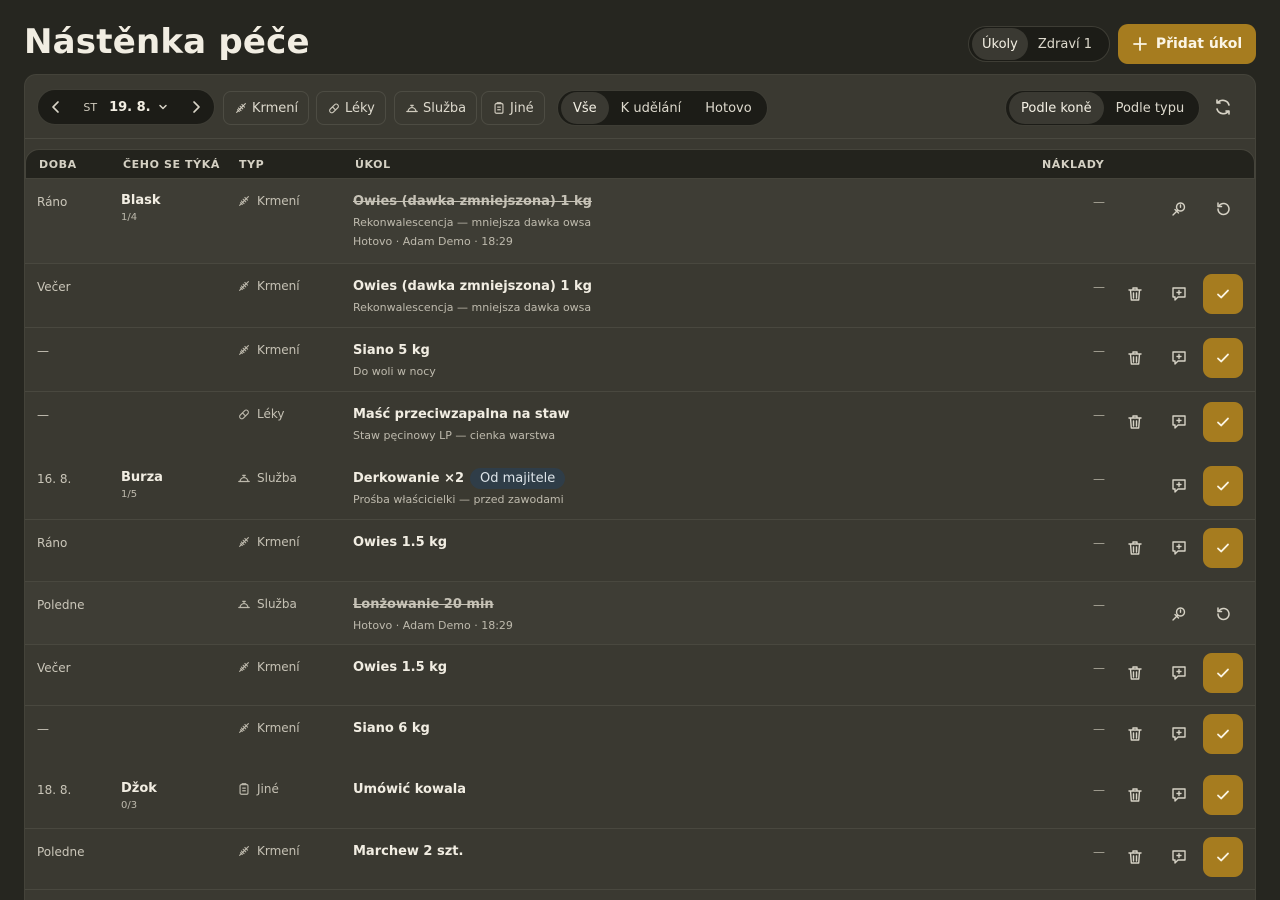  What do you see at coordinates (472, 286) in the screenshot?
I see `task-title-text: Owies (dawka zmniejszona) 1 kg` at bounding box center [472, 286].